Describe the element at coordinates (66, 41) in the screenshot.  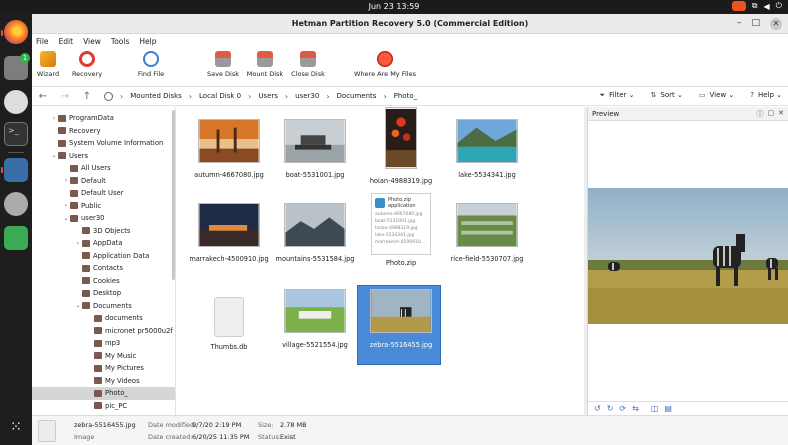
I see `menu-edit: Edit` at that location.